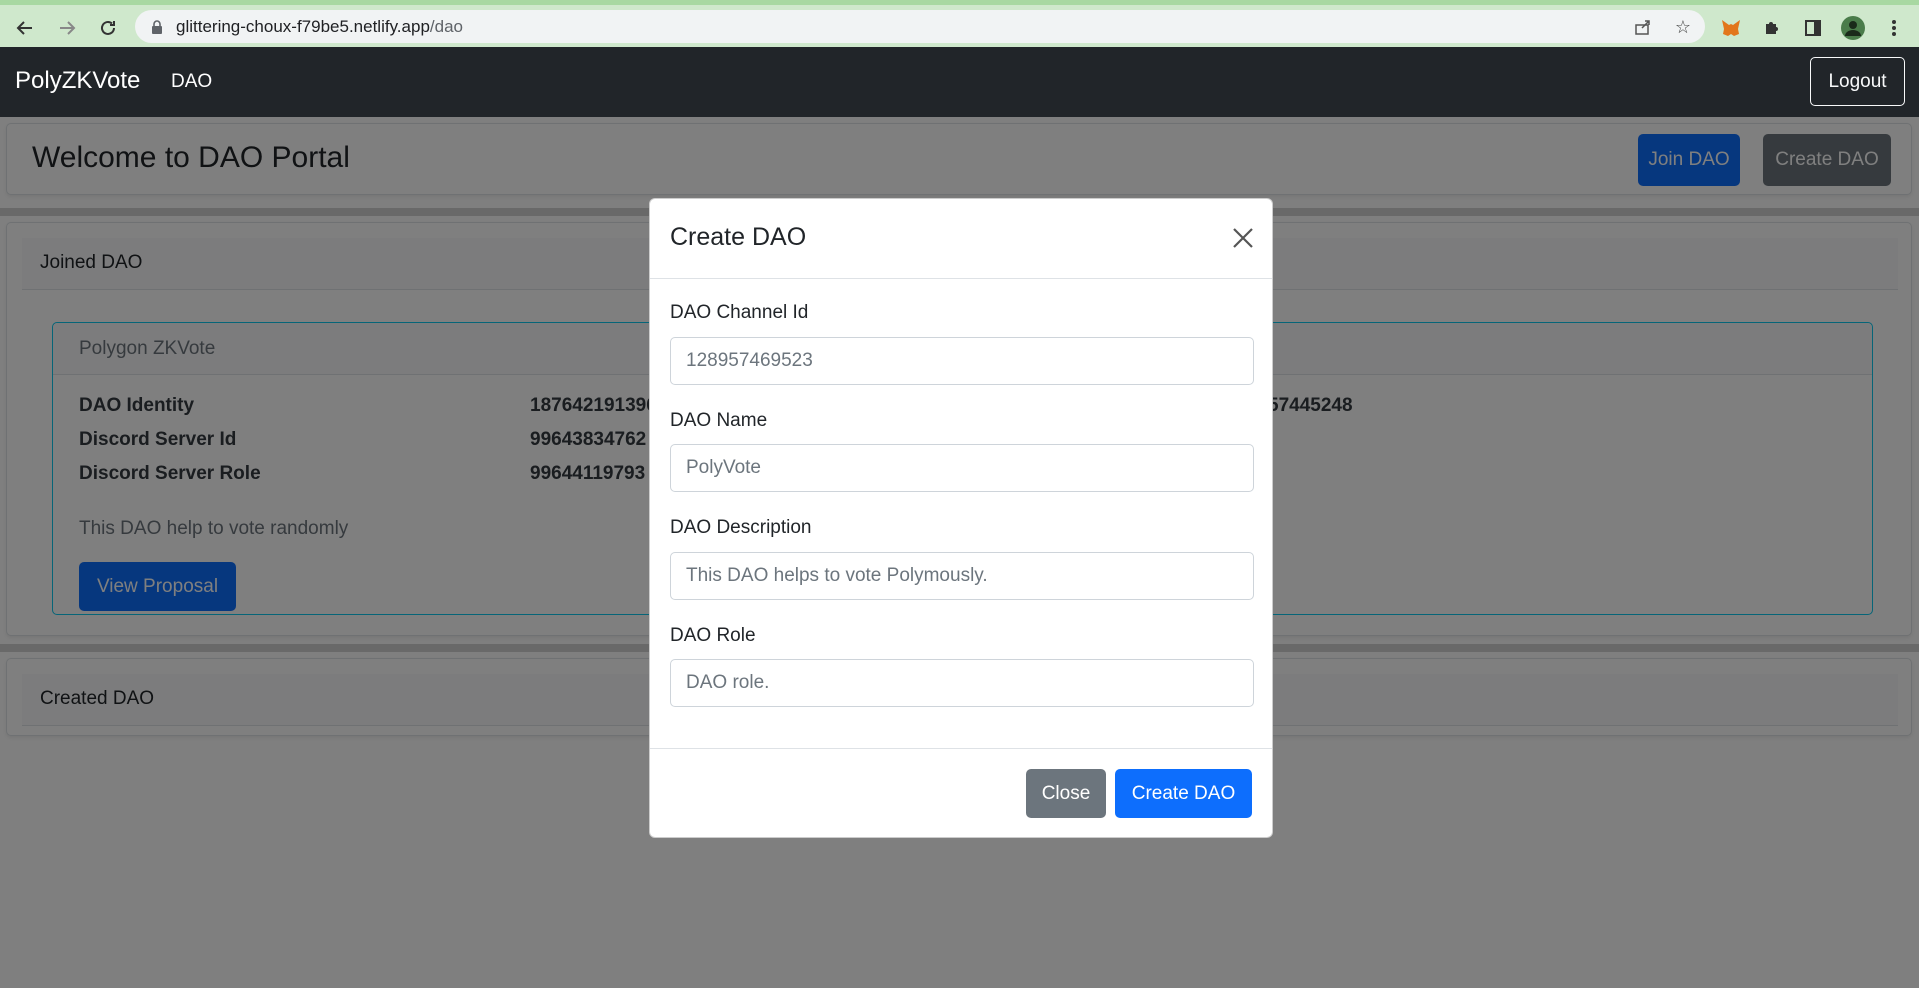 The width and height of the screenshot is (1919, 988). What do you see at coordinates (1243, 238) in the screenshot?
I see `close-icon` at bounding box center [1243, 238].